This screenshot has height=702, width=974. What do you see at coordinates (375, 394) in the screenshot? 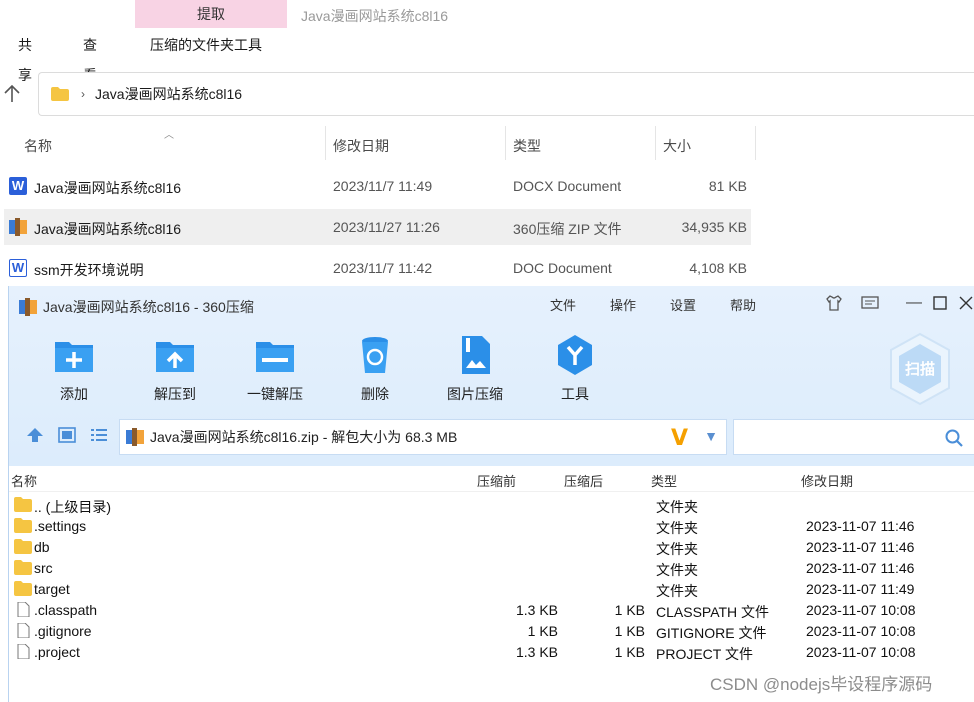
I see `delete-label: 删除` at bounding box center [375, 394].